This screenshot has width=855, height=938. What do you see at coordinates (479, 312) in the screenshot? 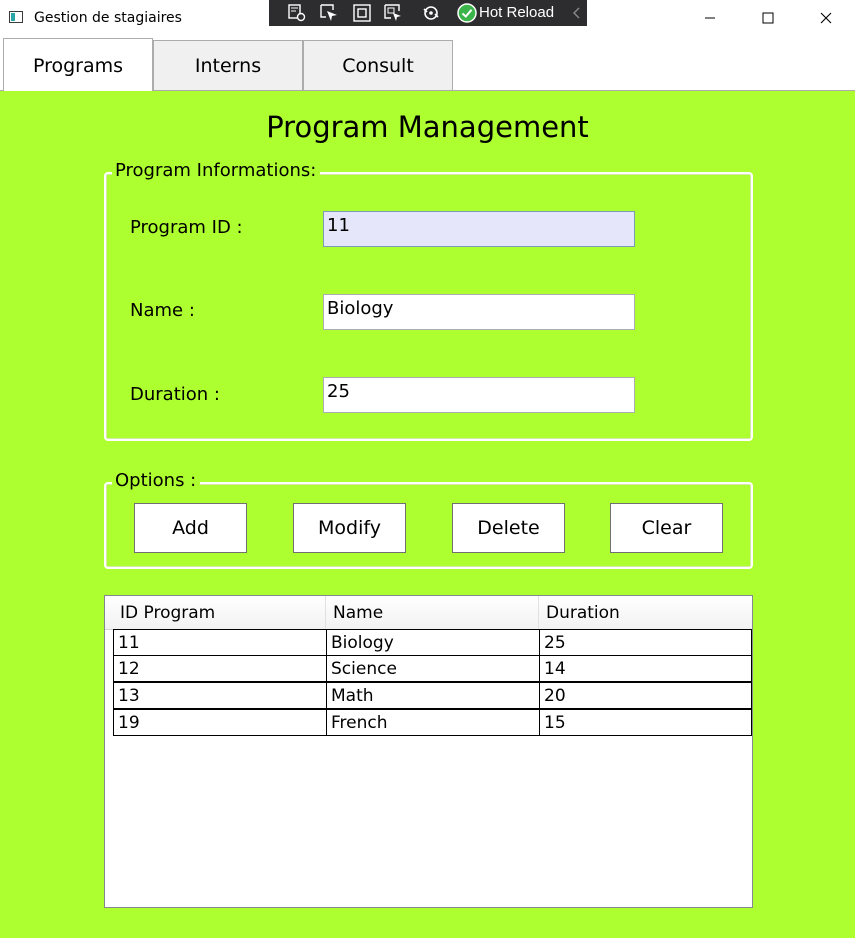
I see `name-field: Biology` at bounding box center [479, 312].